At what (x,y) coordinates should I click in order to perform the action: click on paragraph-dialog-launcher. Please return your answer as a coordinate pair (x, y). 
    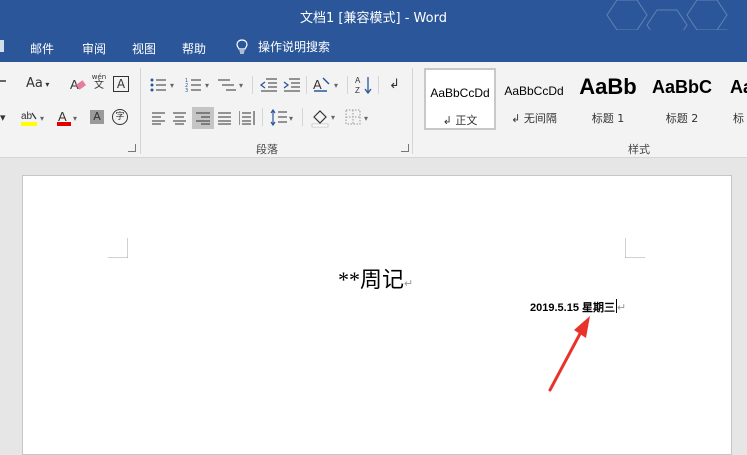
    Looking at the image, I should click on (405, 148).